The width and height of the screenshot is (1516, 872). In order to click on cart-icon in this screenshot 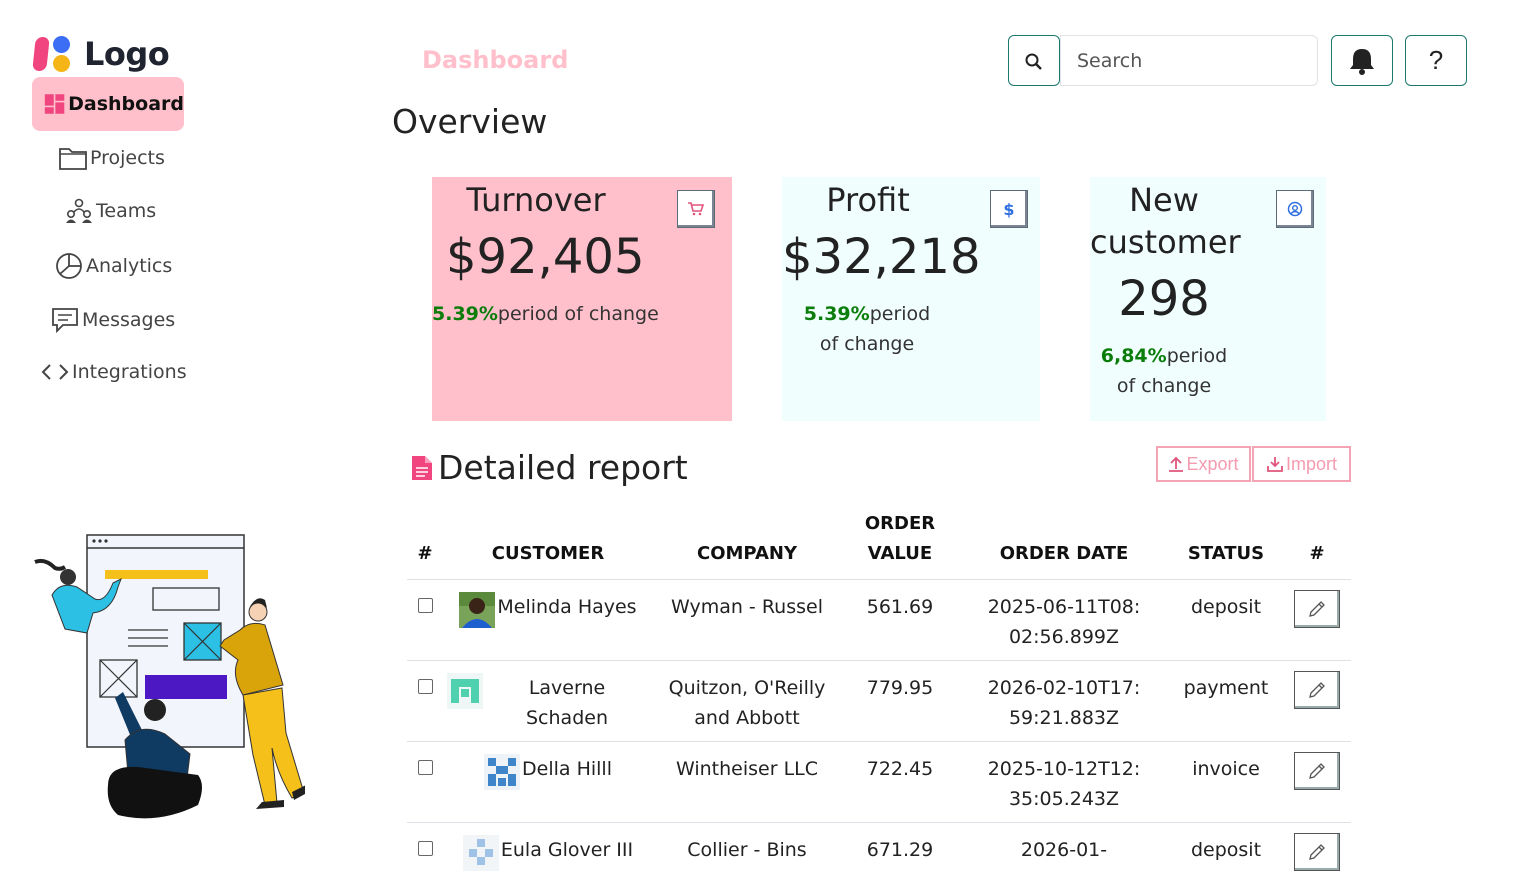, I will do `click(696, 209)`.